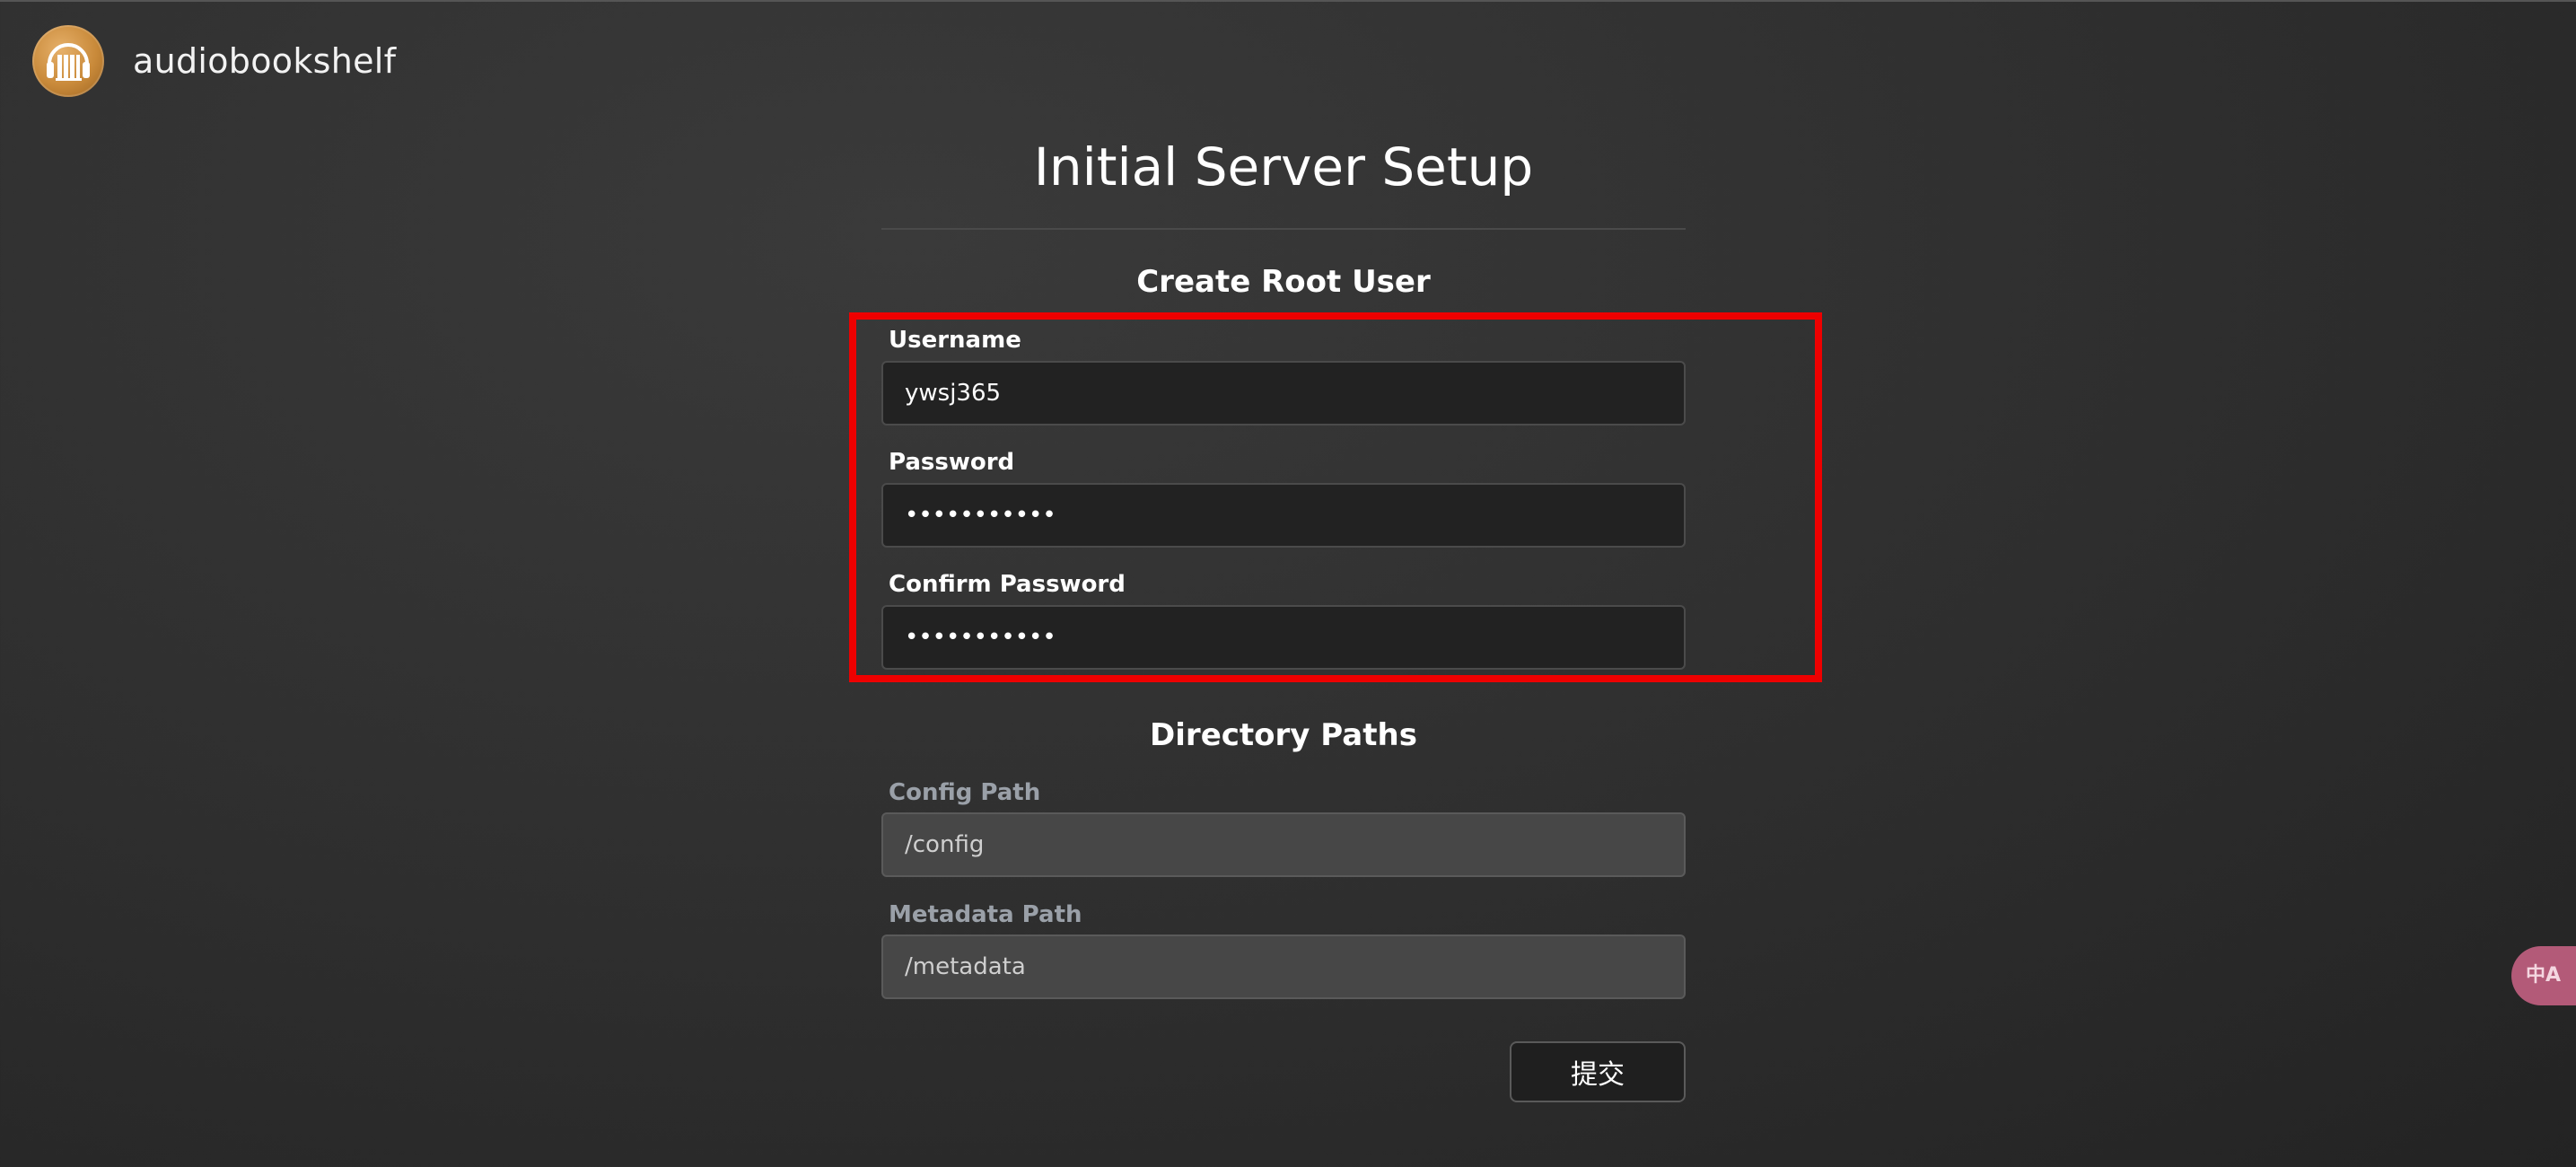  Describe the element at coordinates (955, 341) in the screenshot. I see `username-label: Username` at that location.